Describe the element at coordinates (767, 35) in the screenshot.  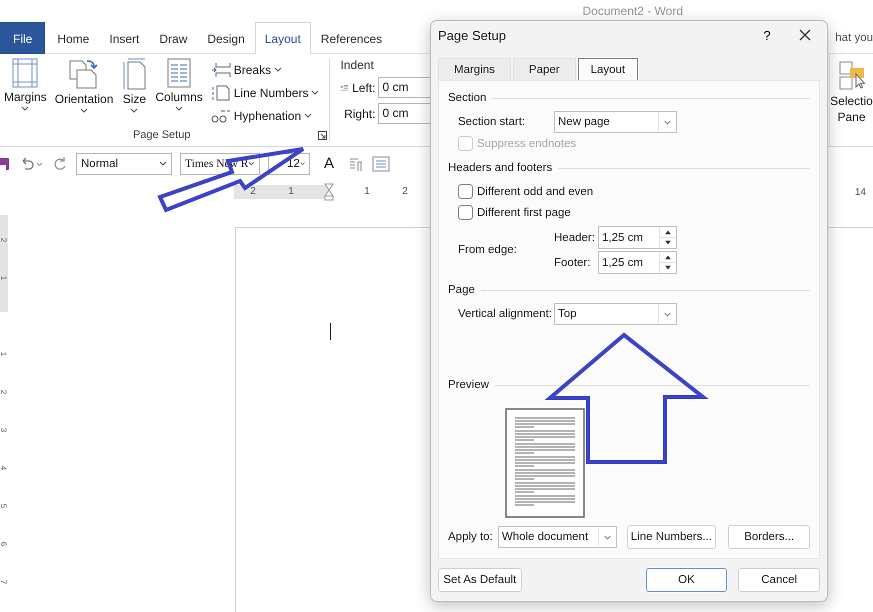
I see `help-button: ?` at that location.